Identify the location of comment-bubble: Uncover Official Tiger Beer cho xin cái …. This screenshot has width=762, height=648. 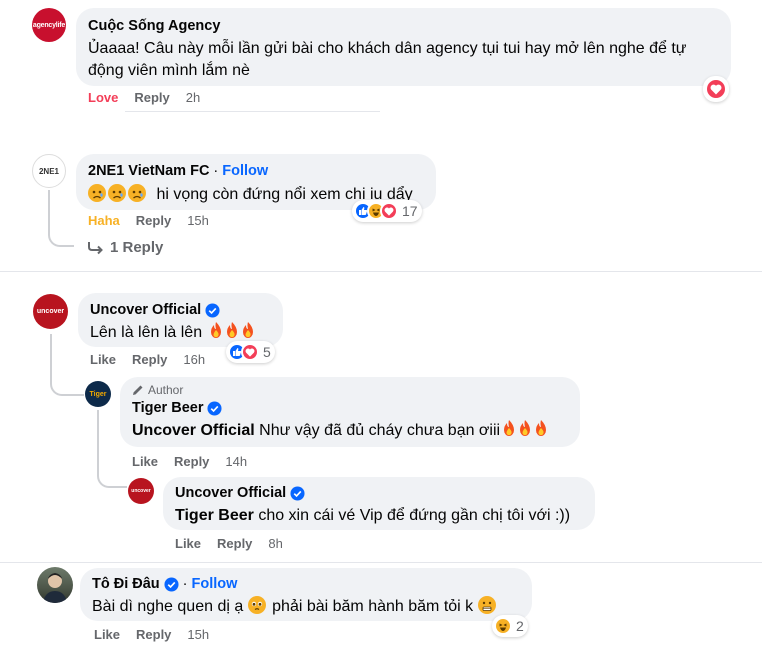
(379, 503).